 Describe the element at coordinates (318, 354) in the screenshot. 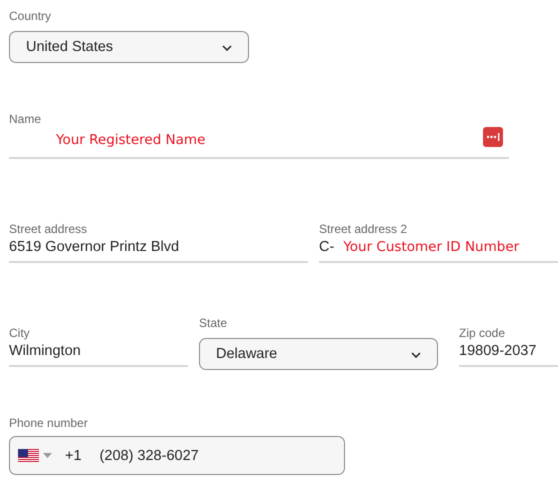

I see `state-select: Delaware` at that location.